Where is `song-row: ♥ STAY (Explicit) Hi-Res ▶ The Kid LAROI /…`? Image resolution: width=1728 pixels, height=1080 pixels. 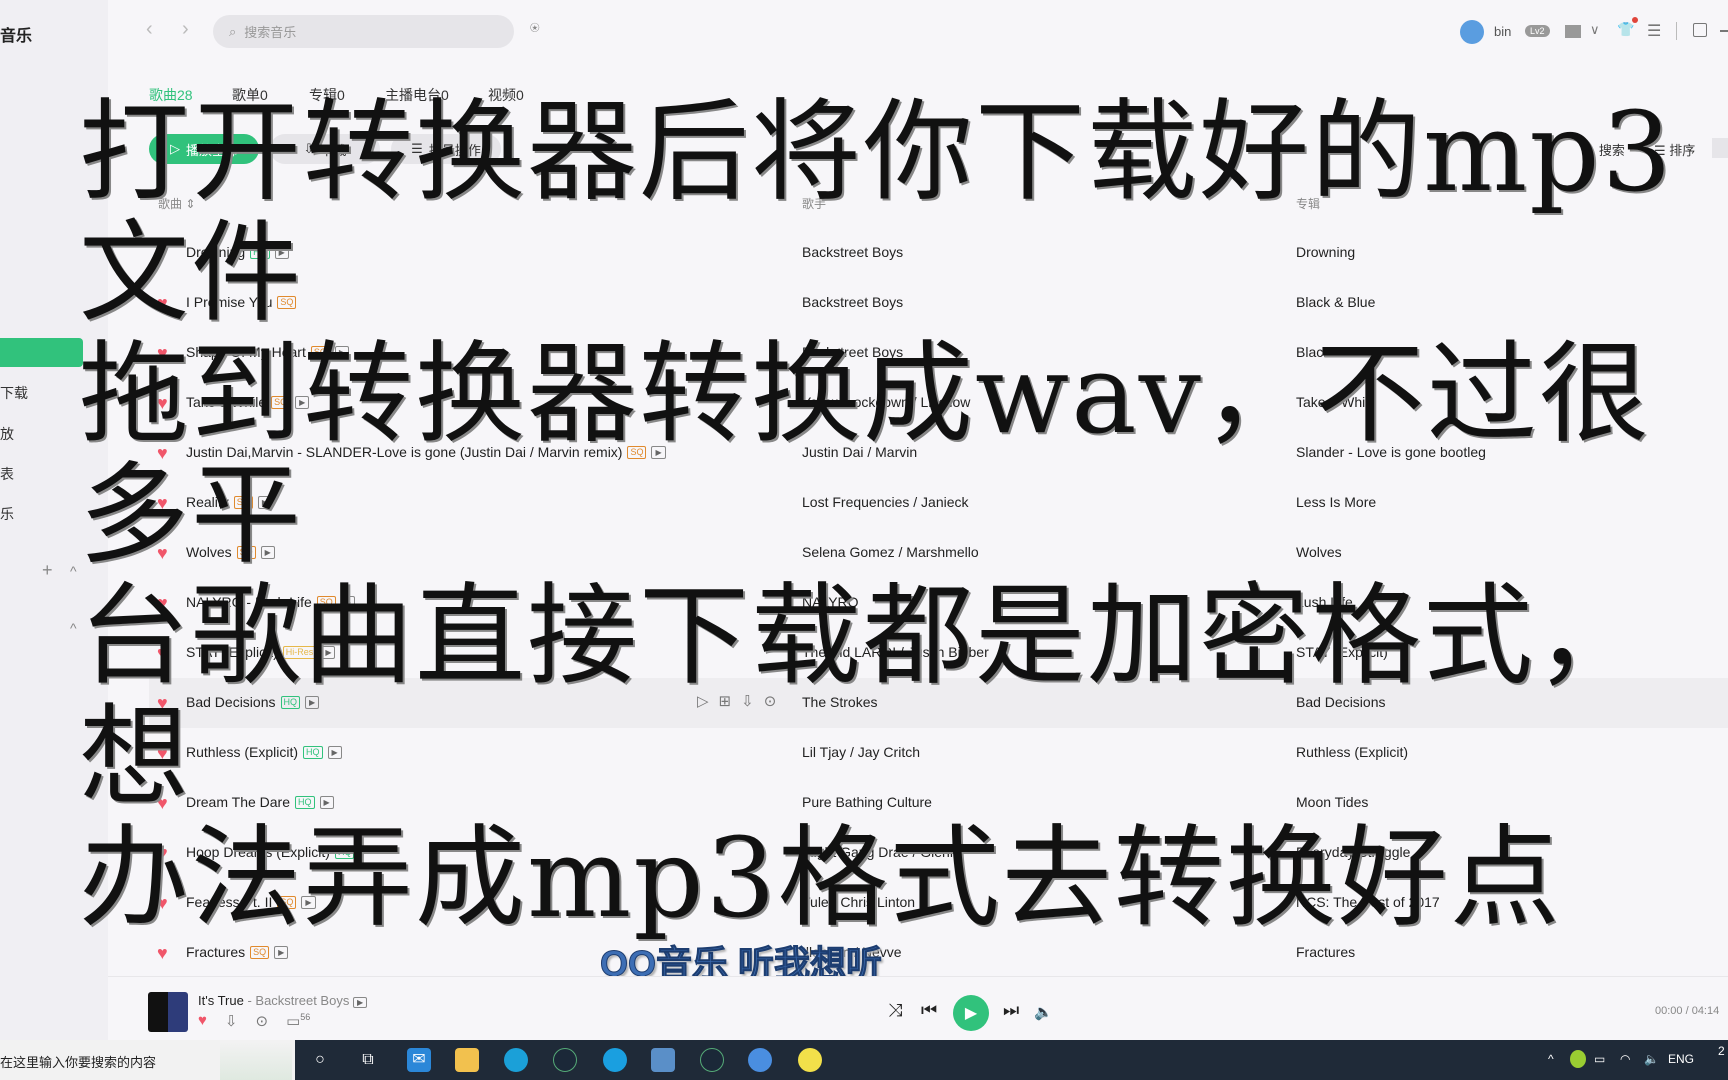 song-row: ♥ STAY (Explicit) Hi-Res ▶ The Kid LAROI /… is located at coordinates (938, 653).